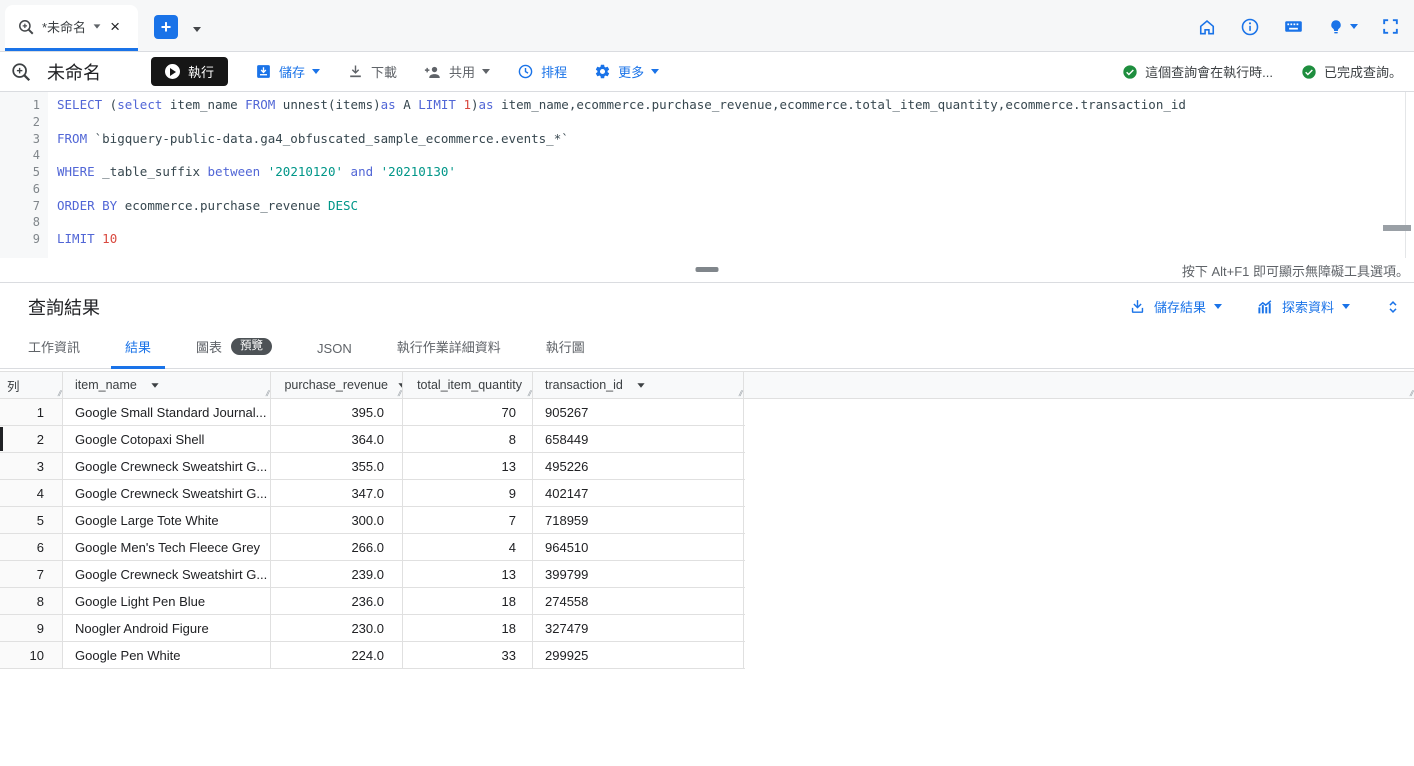 The width and height of the screenshot is (1414, 766). I want to click on schedule-button: 排程, so click(542, 71).